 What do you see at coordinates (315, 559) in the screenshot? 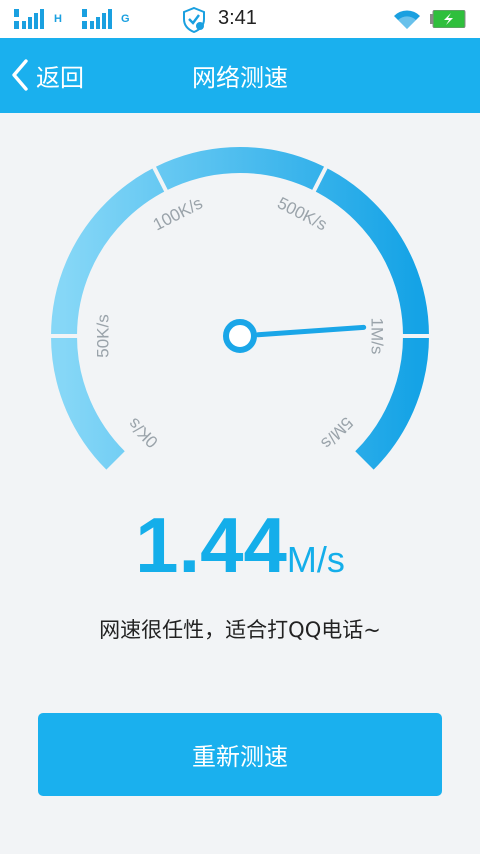
I see `speed-unit: M/s` at bounding box center [315, 559].